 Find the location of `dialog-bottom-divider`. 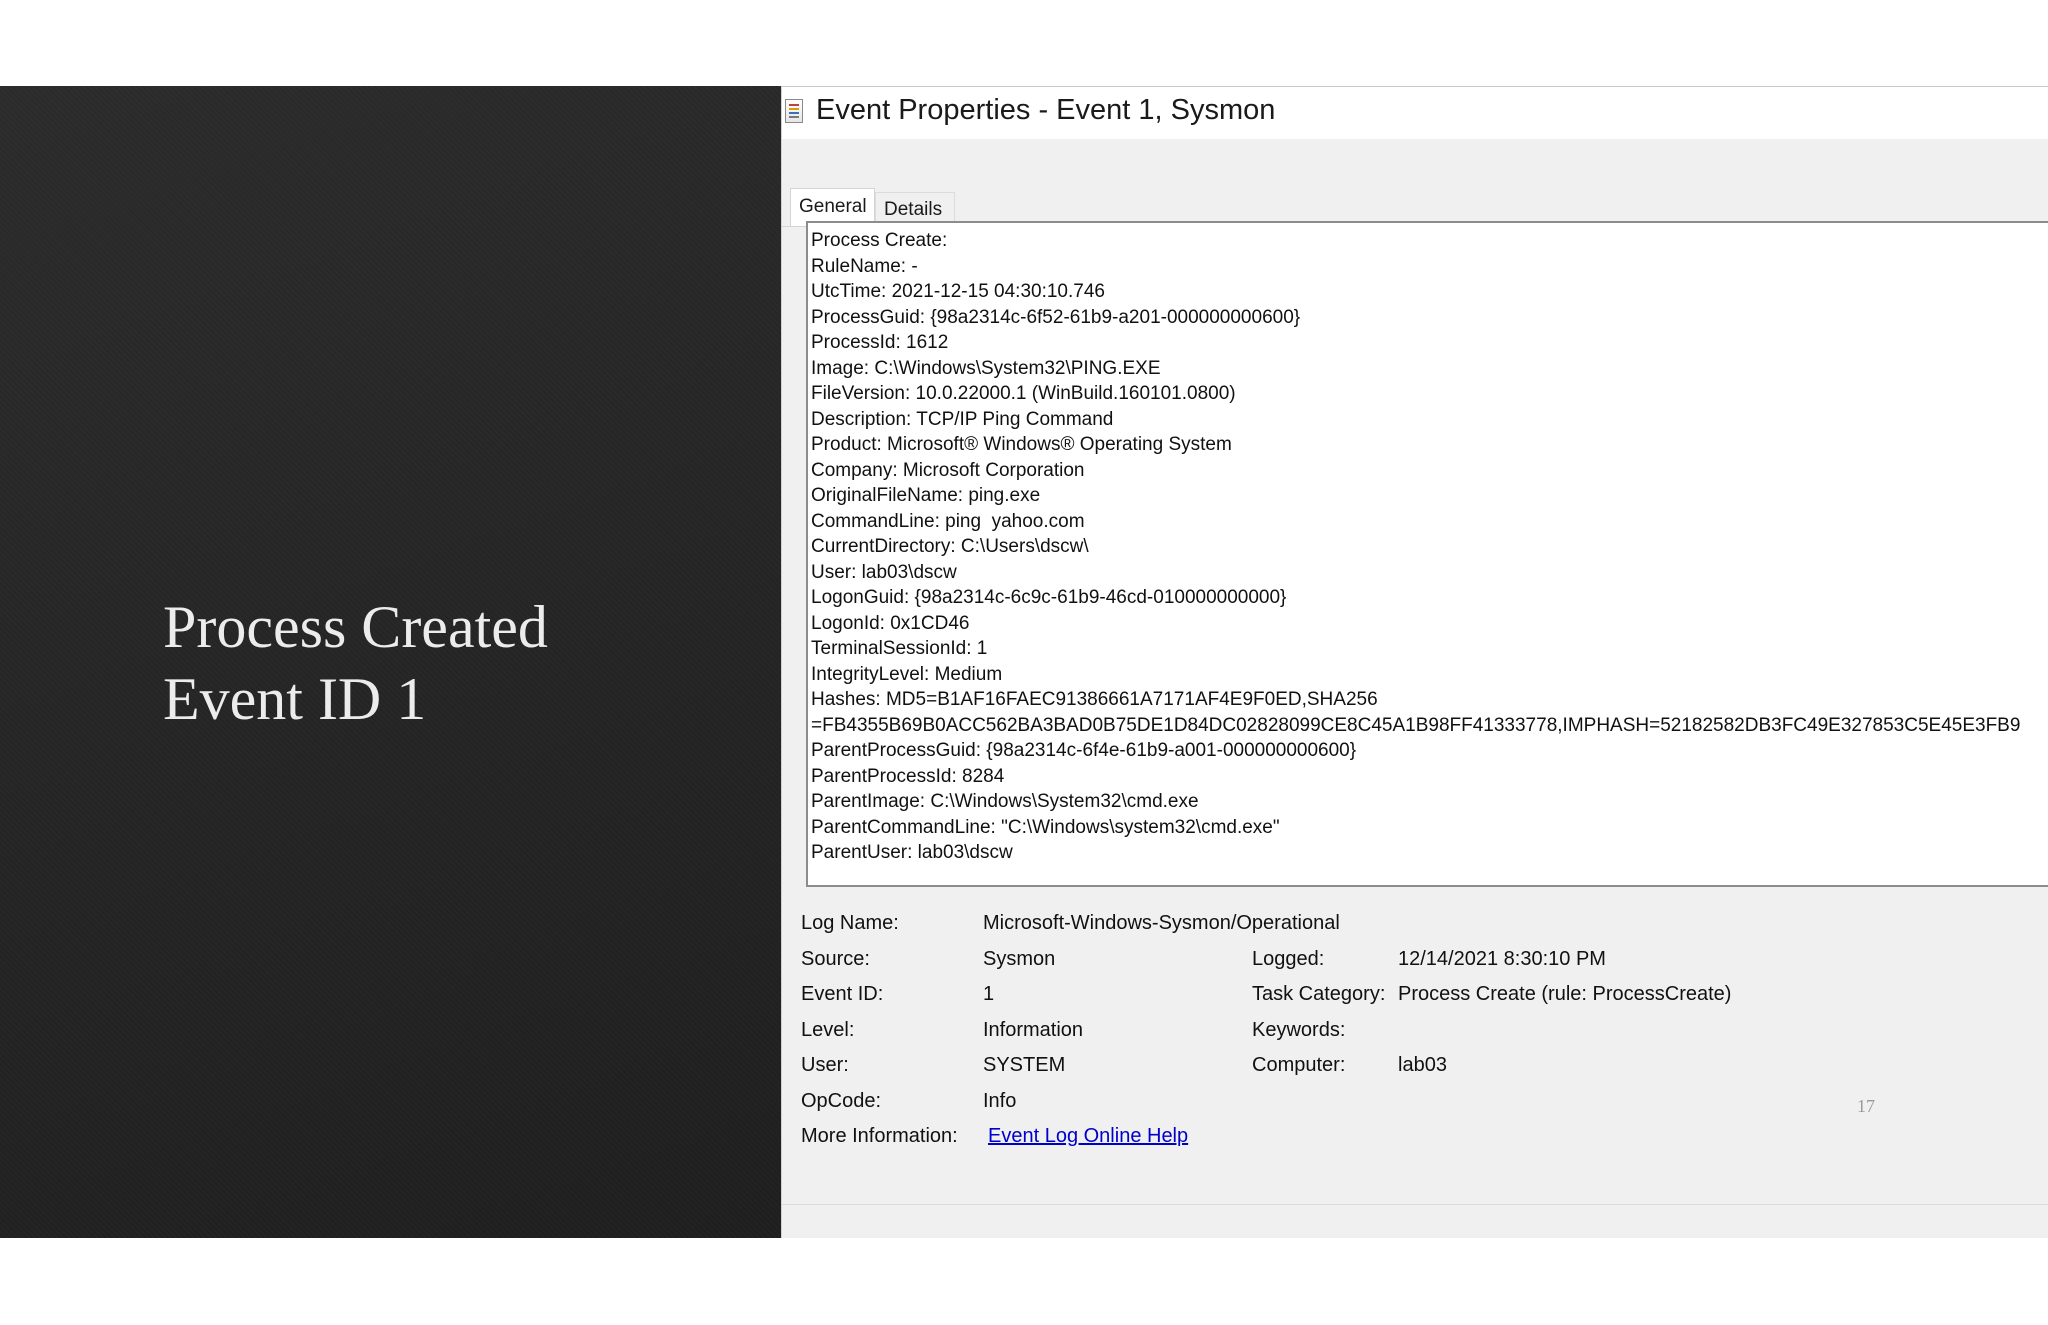

dialog-bottom-divider is located at coordinates (1415, 1204).